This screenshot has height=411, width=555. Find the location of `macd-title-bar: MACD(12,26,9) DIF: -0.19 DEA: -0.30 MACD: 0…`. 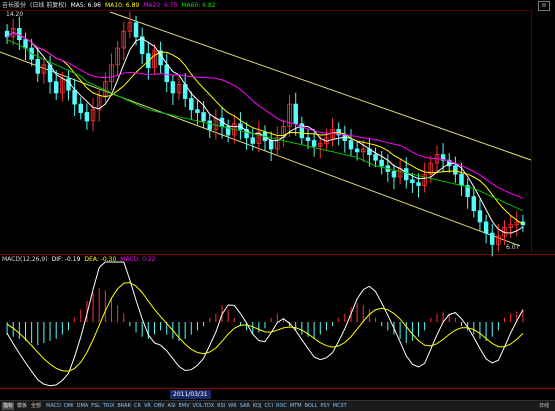

macd-title-bar: MACD(12,26,9) DIF: -0.19 DEA: -0.30 MACD: 0… is located at coordinates (81, 260).